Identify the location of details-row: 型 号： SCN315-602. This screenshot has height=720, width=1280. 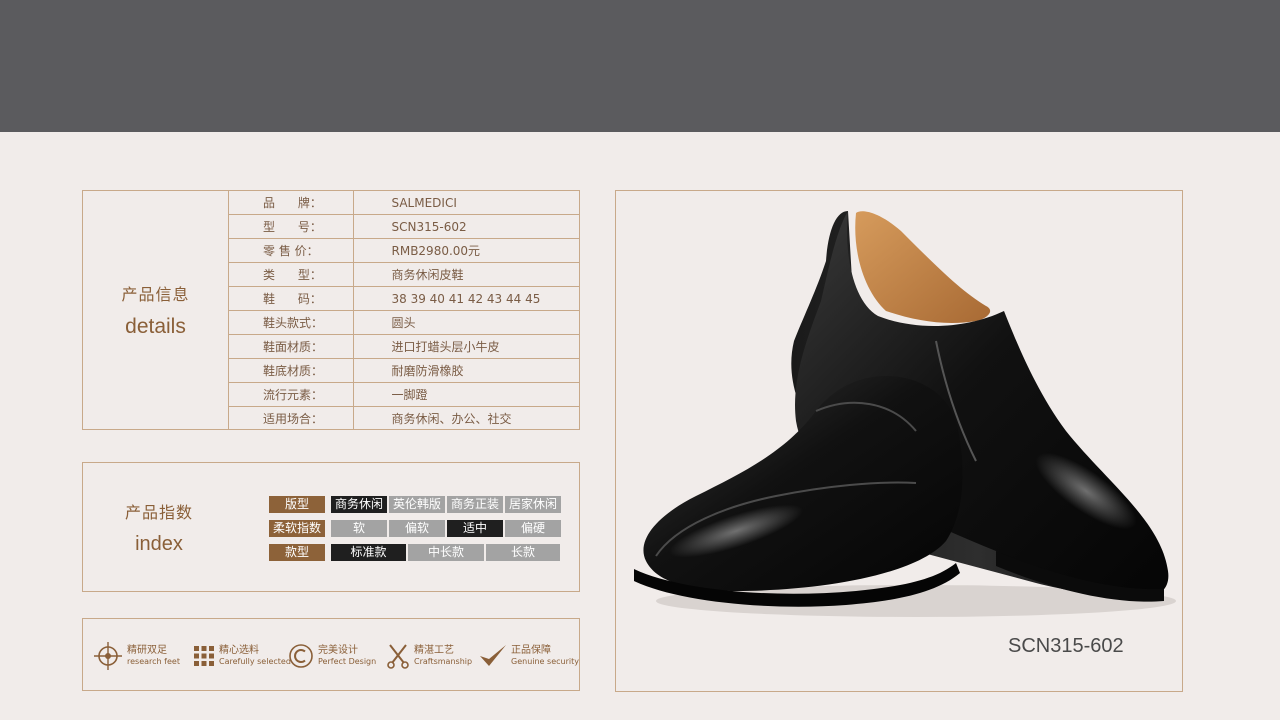
(404, 226).